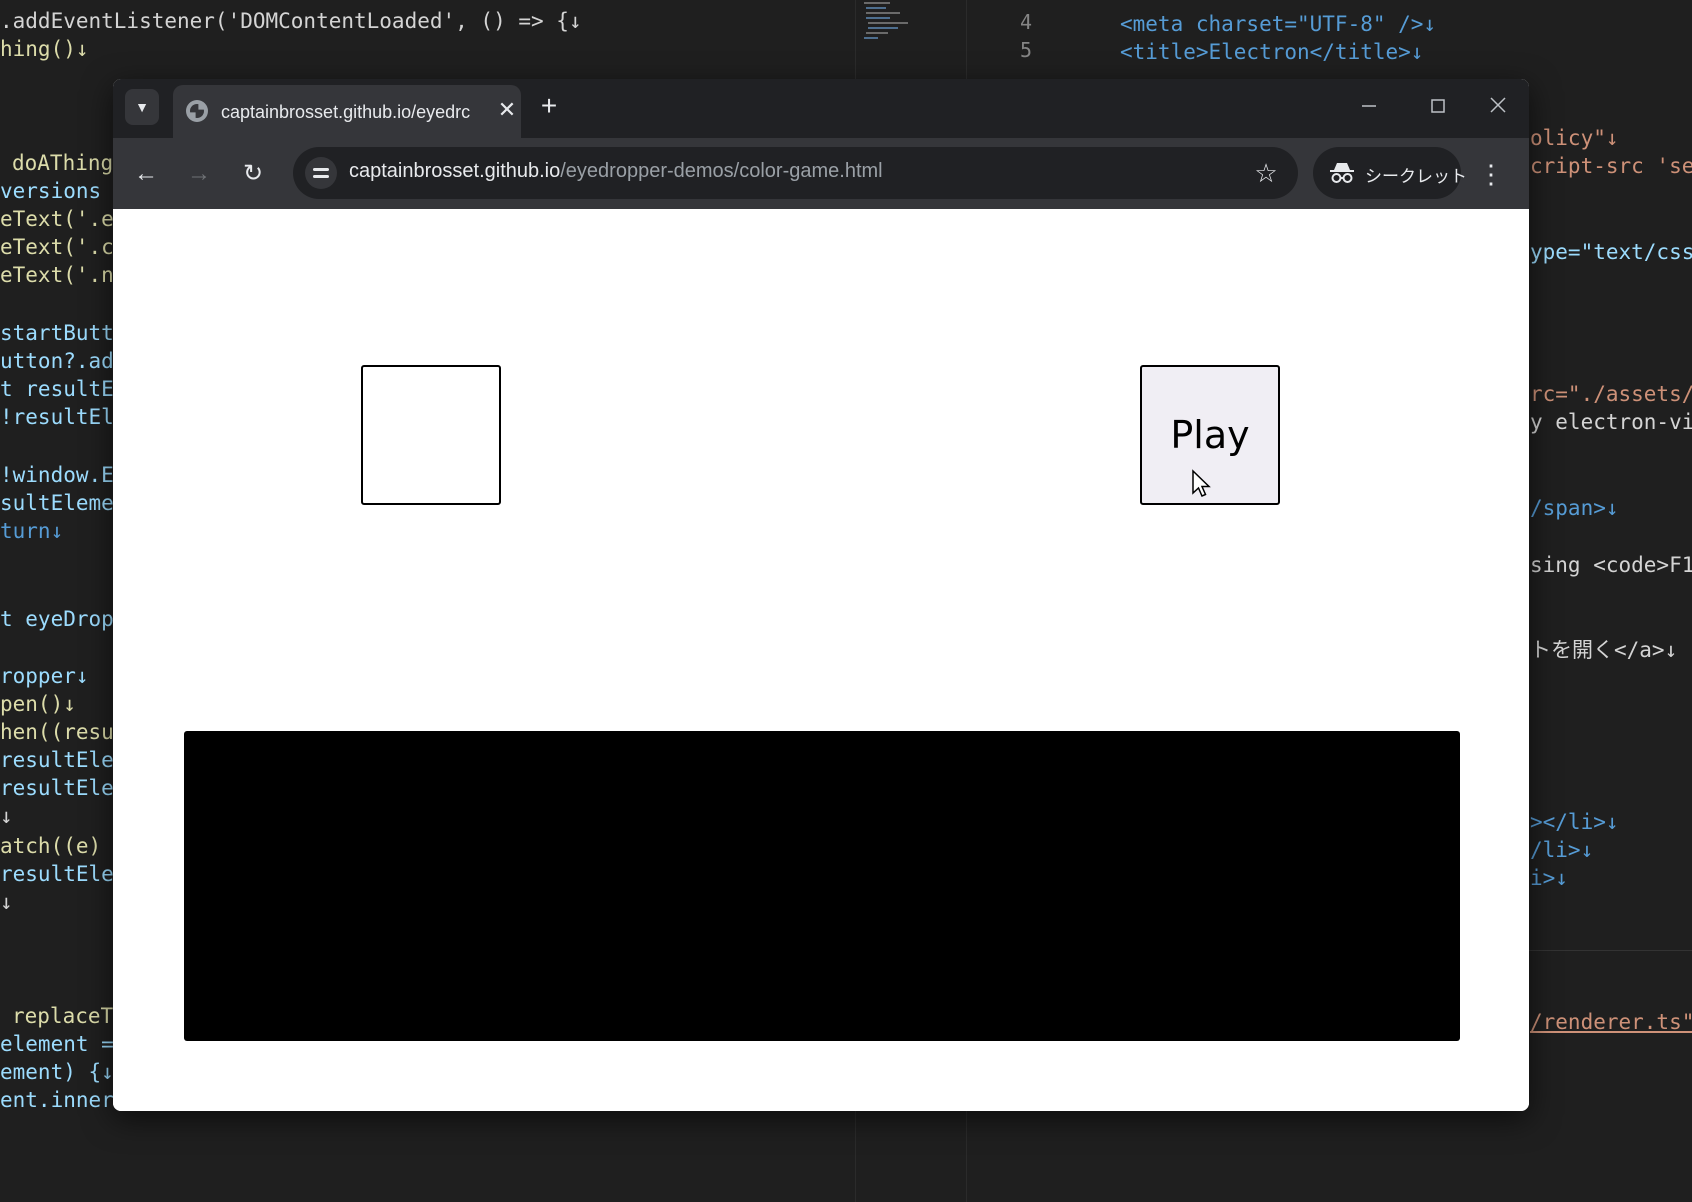 The width and height of the screenshot is (1692, 1202). What do you see at coordinates (1491, 174) in the screenshot?
I see `more-menu-icon: ⋮` at bounding box center [1491, 174].